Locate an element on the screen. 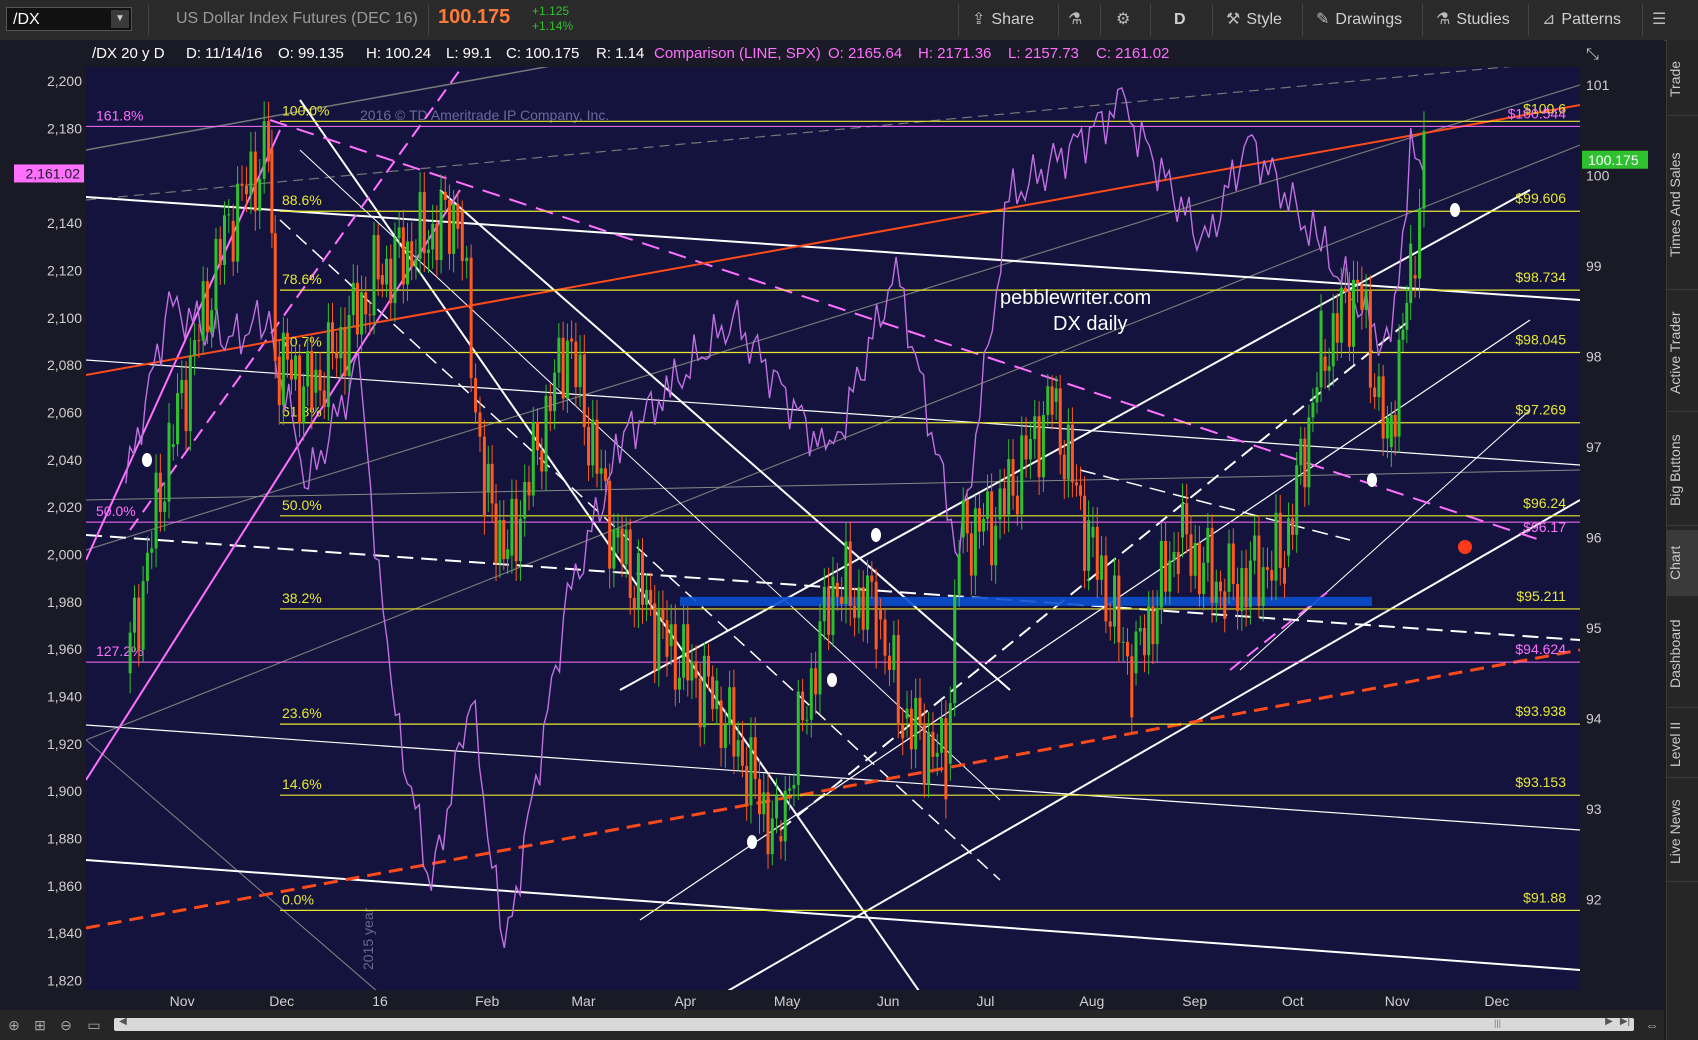  studies-button: ⚗ Studies is located at coordinates (1473, 20).